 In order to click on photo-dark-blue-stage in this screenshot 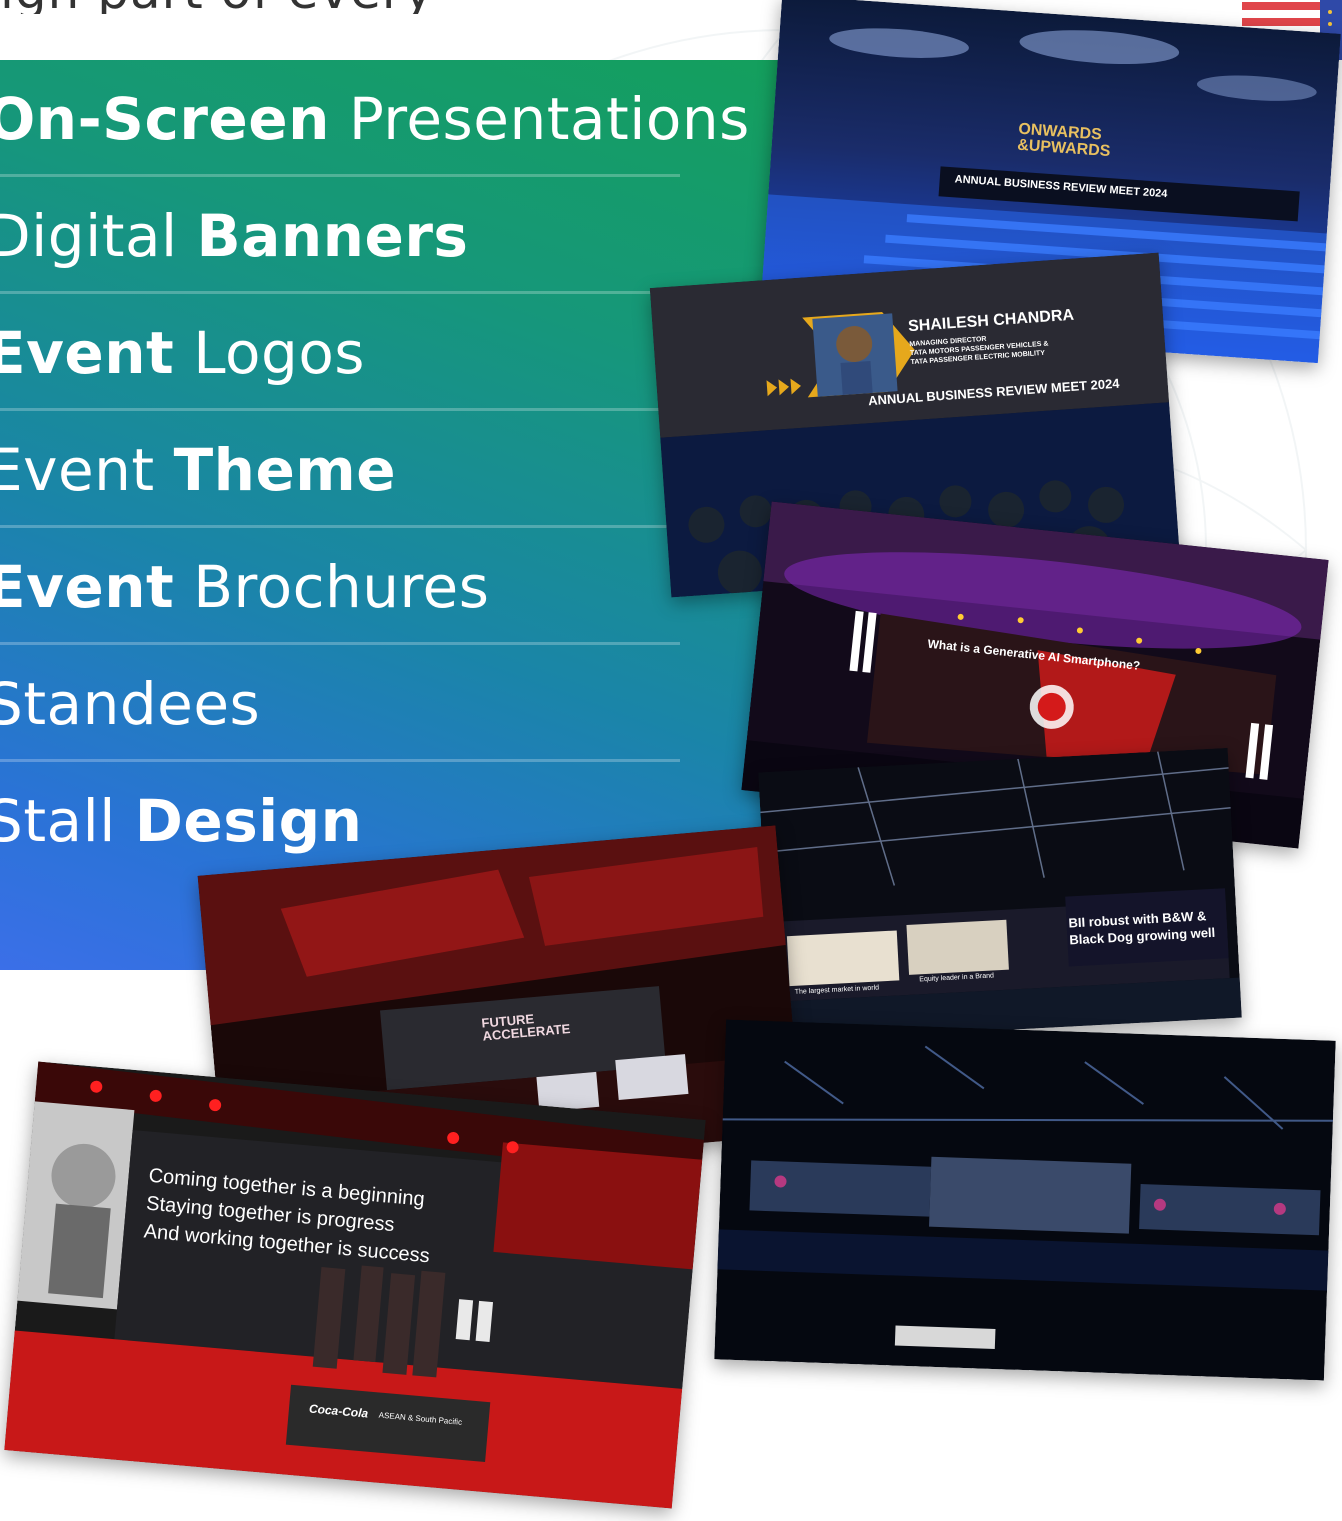, I will do `click(1025, 1200)`.